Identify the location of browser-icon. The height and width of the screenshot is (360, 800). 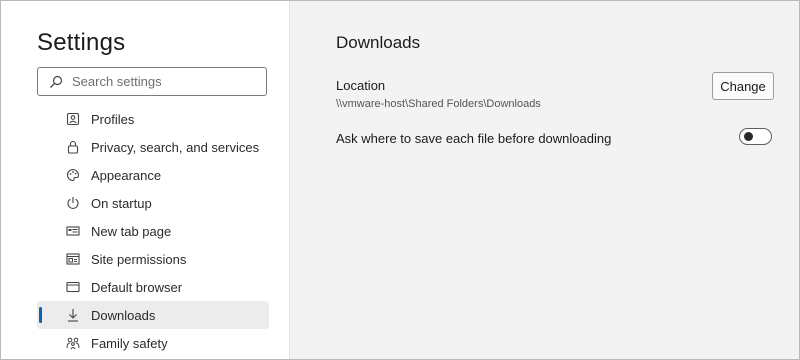
(73, 287).